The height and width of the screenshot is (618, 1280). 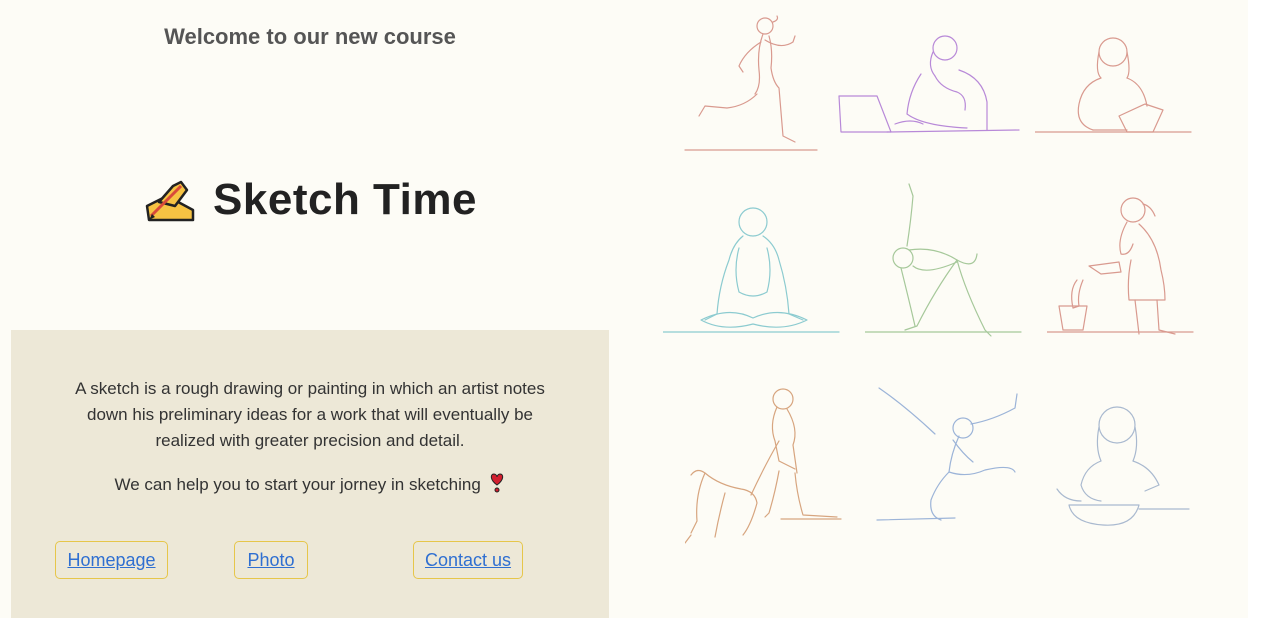 What do you see at coordinates (751, 83) in the screenshot?
I see `runner-sketch-icon` at bounding box center [751, 83].